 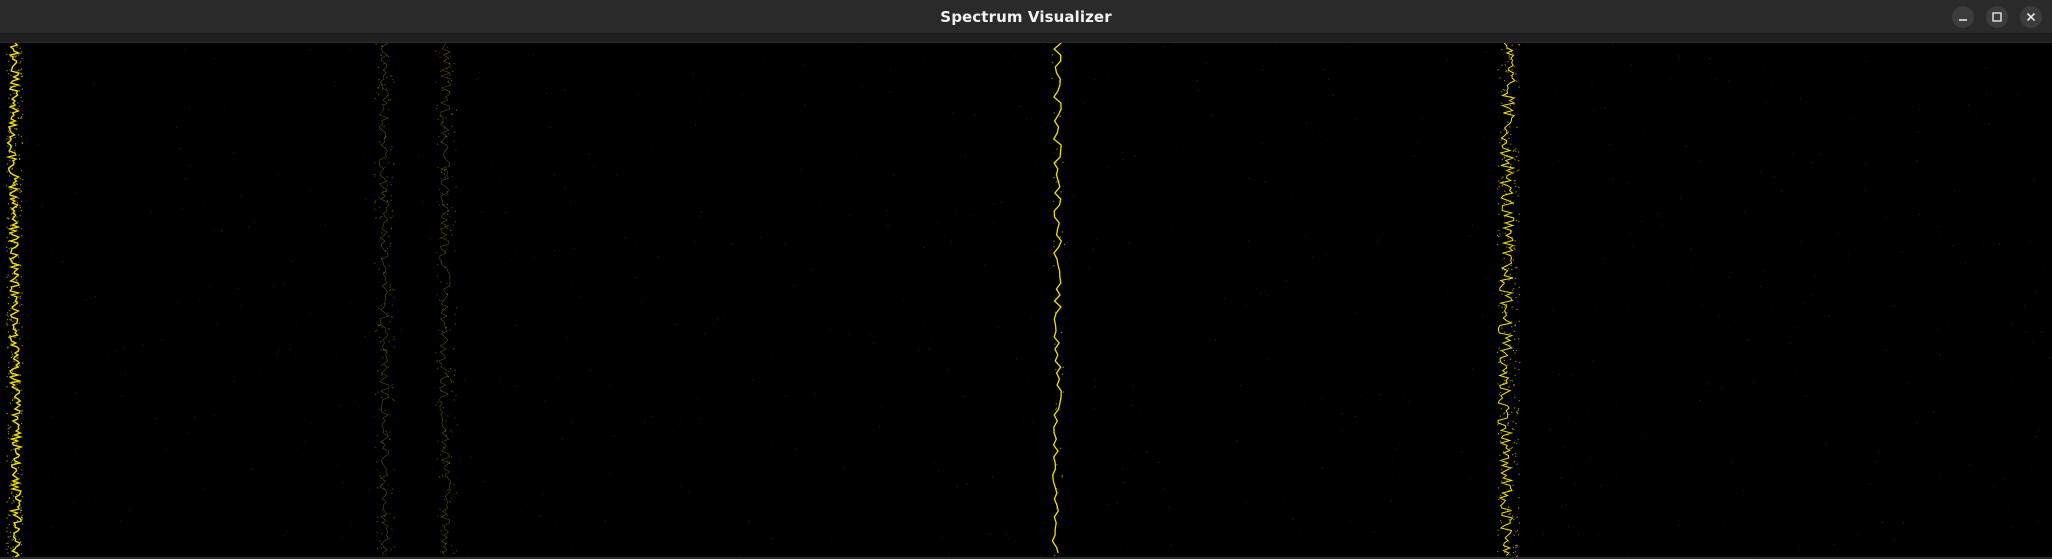 I want to click on maximize-button, so click(x=1997, y=17).